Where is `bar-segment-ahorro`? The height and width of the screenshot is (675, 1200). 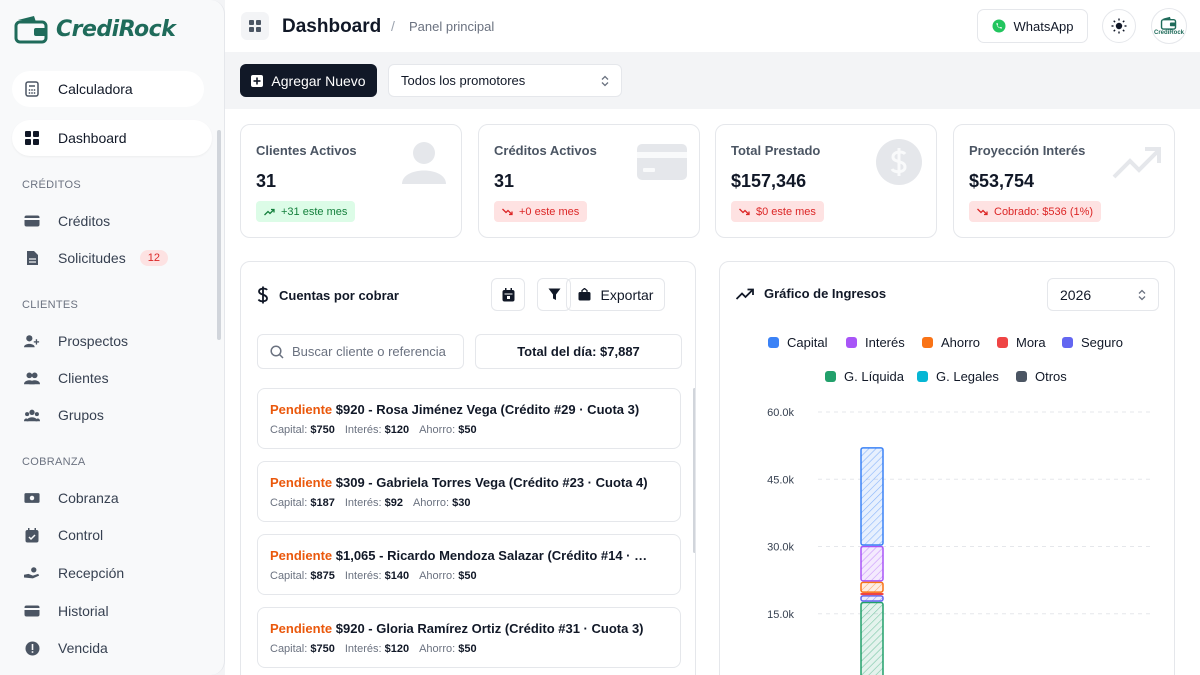
bar-segment-ahorro is located at coordinates (872, 587).